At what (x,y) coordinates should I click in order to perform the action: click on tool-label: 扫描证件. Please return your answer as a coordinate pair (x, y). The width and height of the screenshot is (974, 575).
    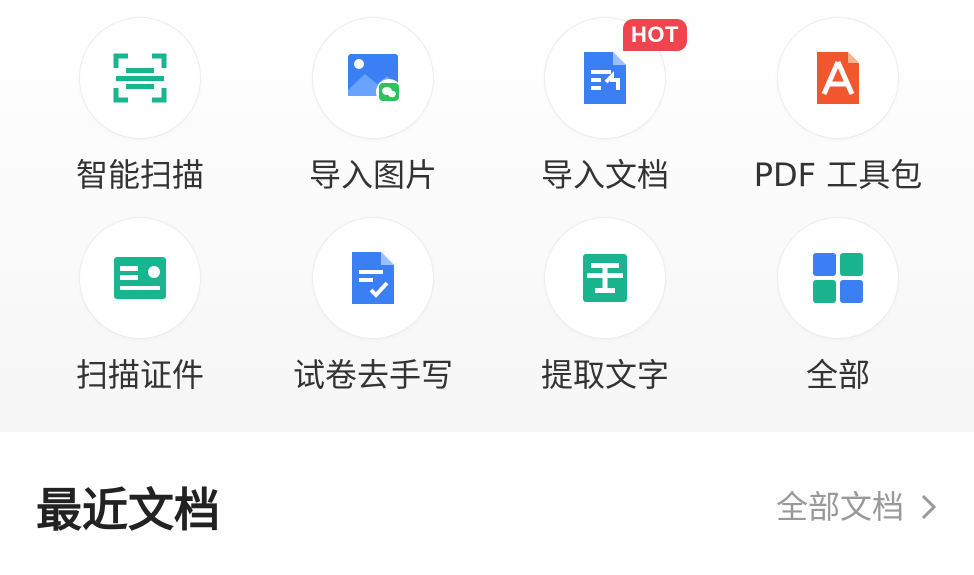
    Looking at the image, I should click on (139, 375).